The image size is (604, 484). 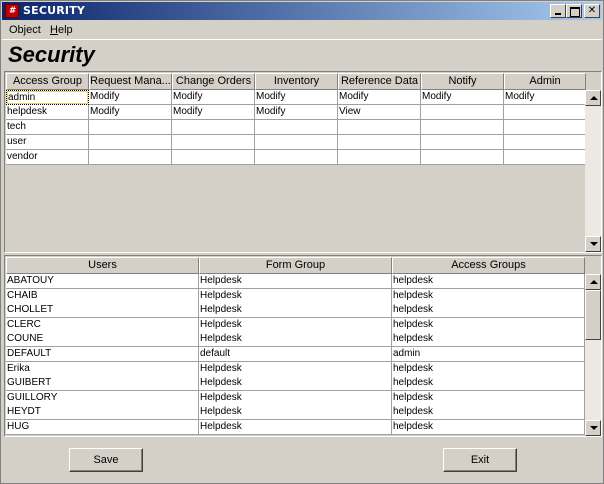 What do you see at coordinates (61, 30) in the screenshot?
I see `menu-help: Help` at bounding box center [61, 30].